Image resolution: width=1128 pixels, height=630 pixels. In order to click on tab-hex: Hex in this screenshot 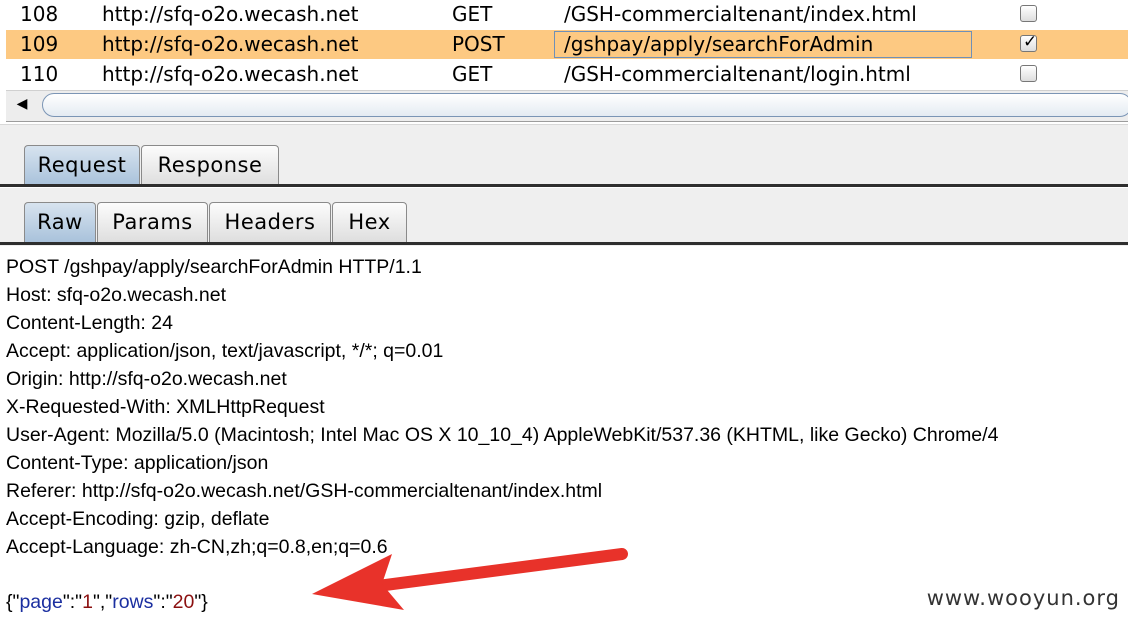, I will do `click(369, 222)`.